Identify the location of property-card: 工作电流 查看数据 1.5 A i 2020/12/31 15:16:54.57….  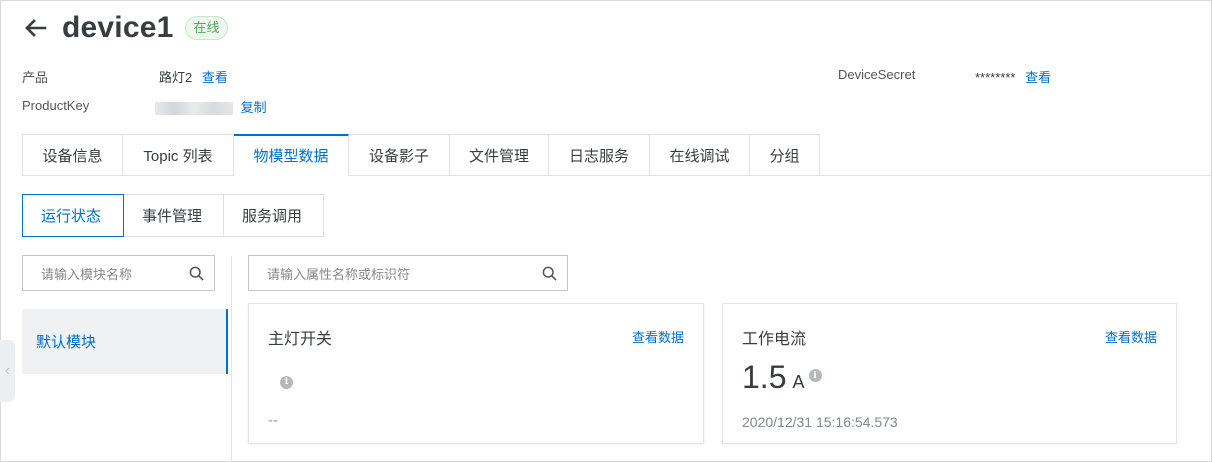
(949, 373).